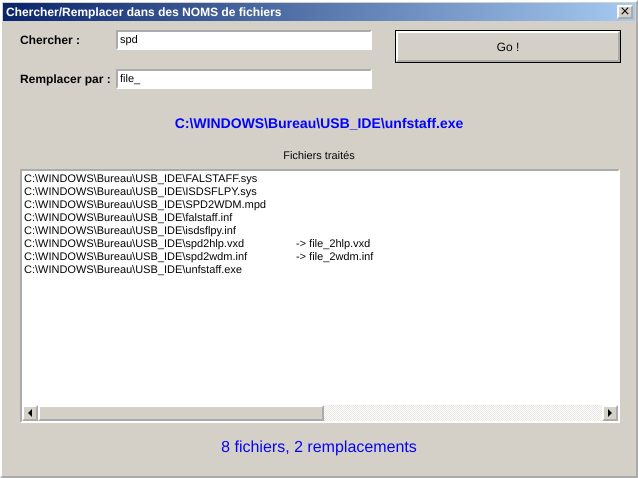 This screenshot has height=478, width=638. I want to click on left-arrow-icon, so click(30, 413).